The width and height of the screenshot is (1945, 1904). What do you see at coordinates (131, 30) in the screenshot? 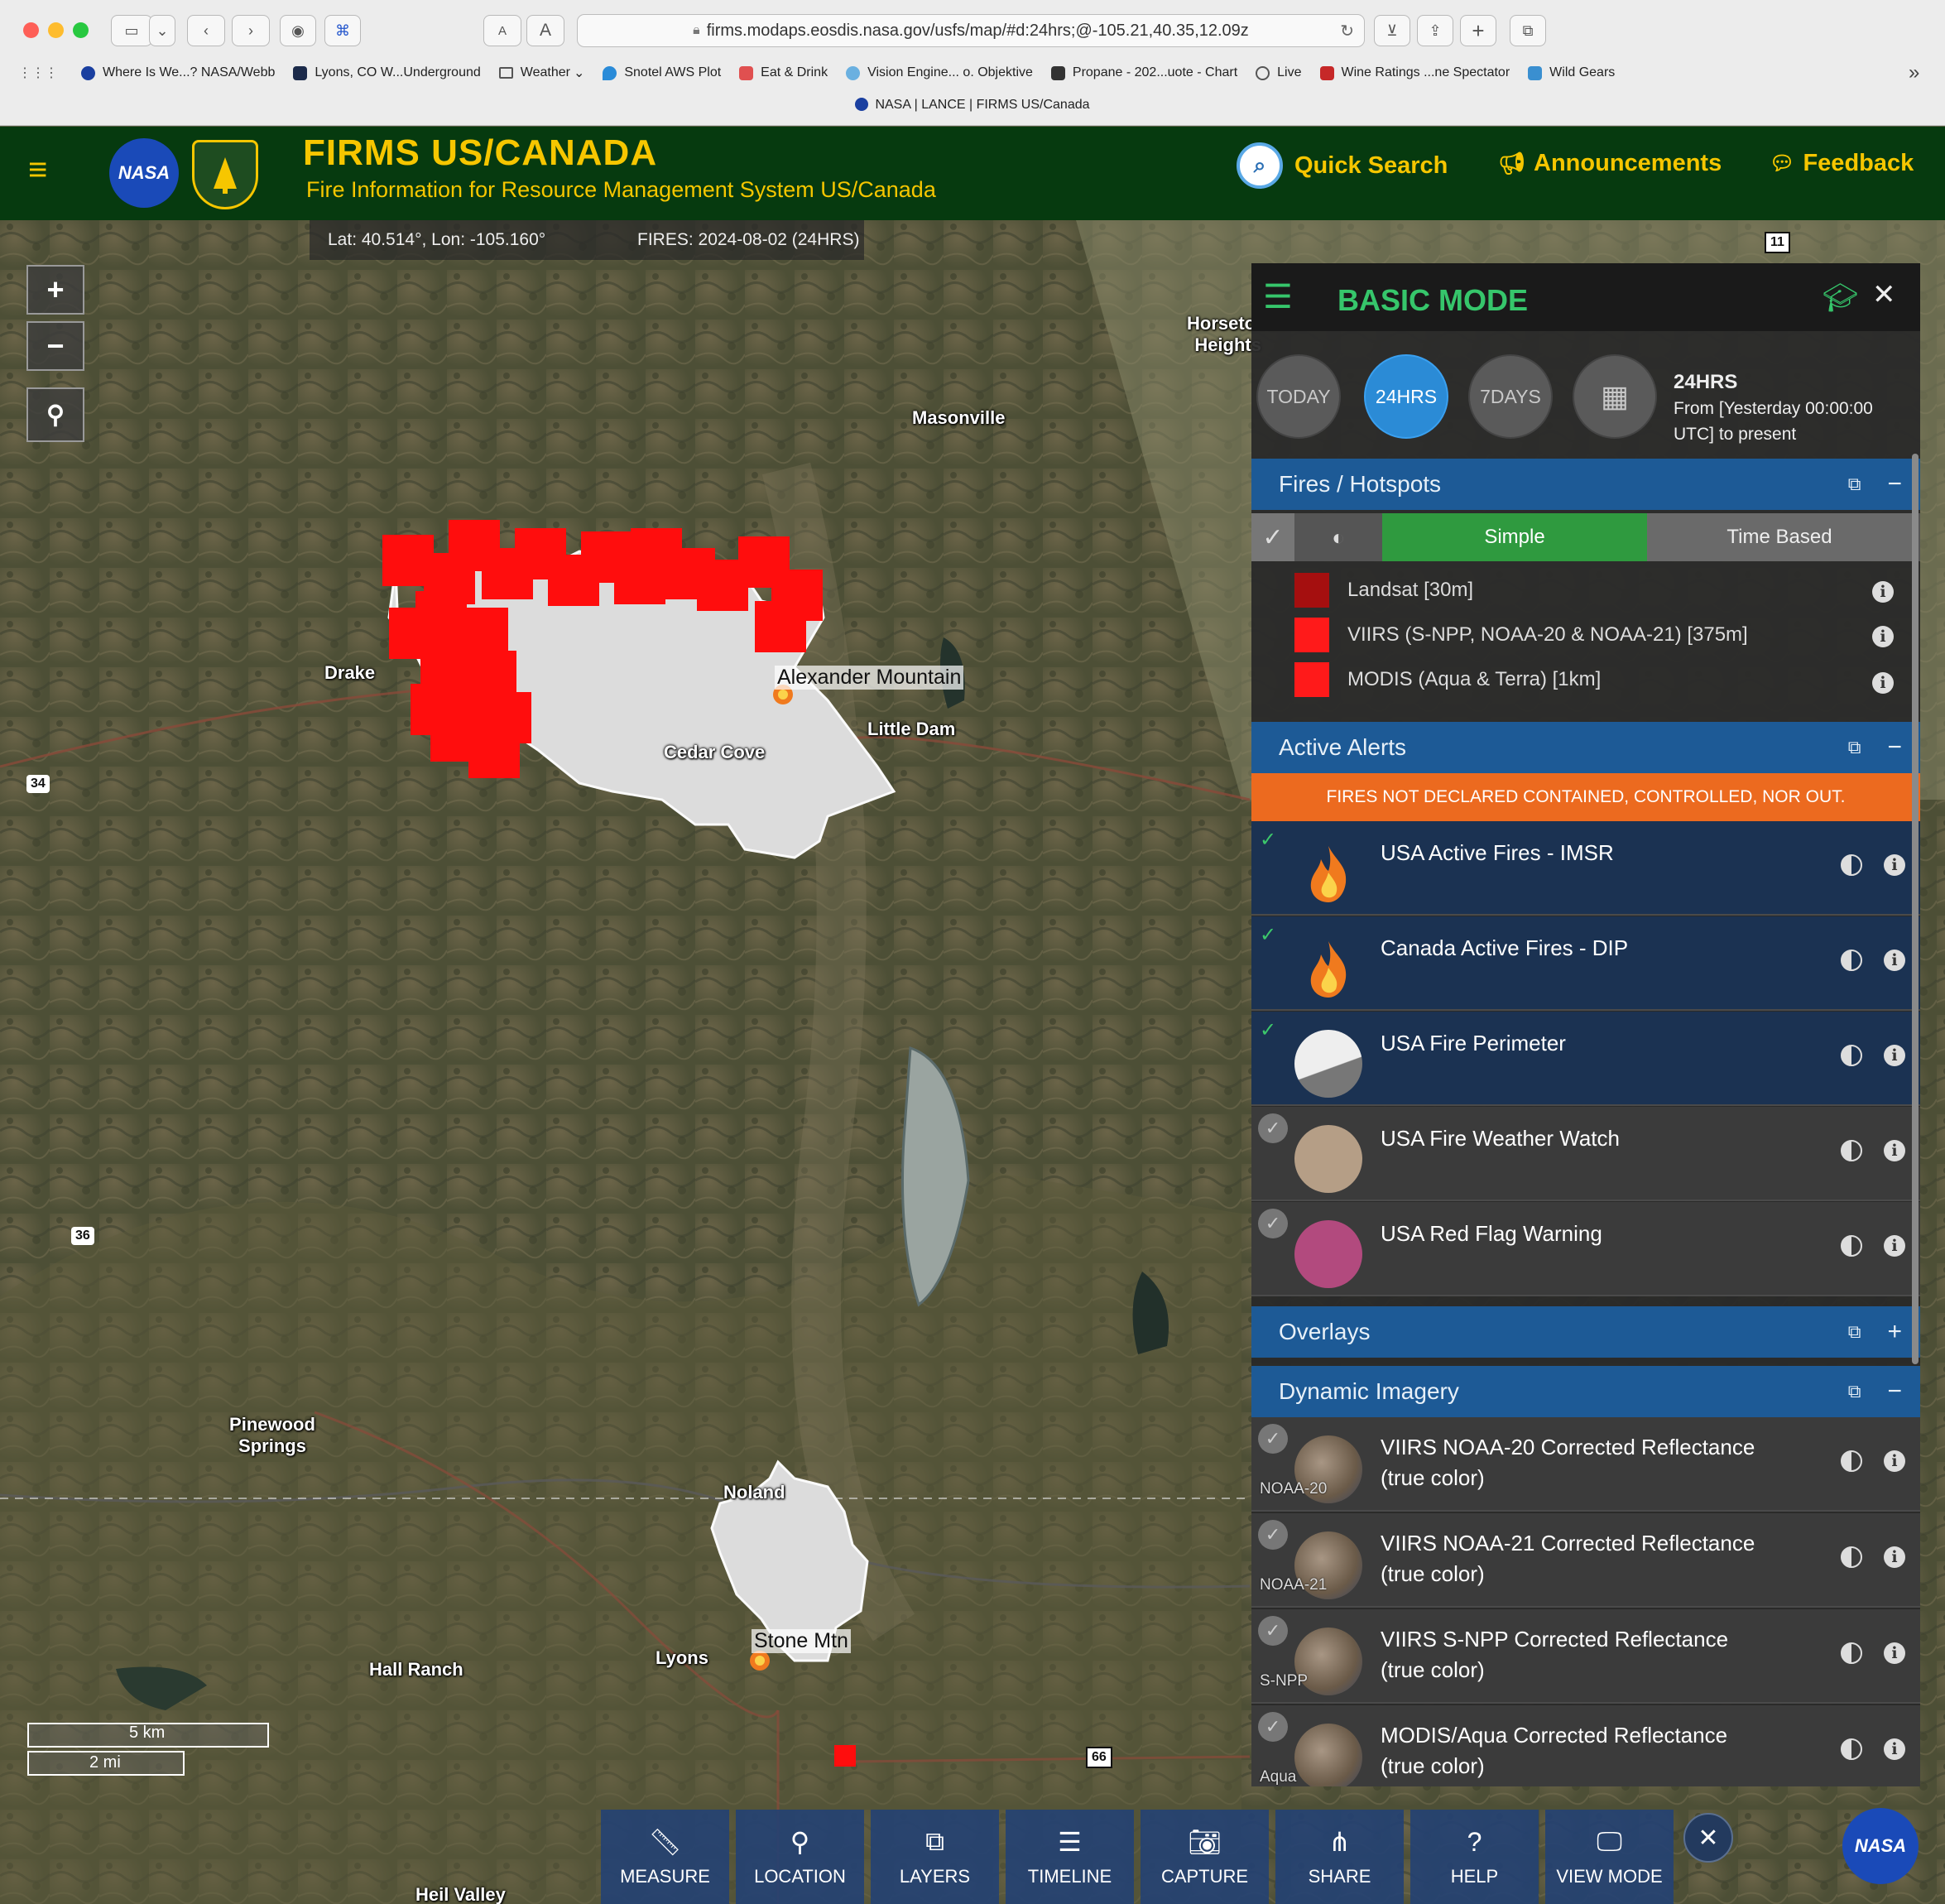
I see `sidebar-toggle-button: ▭` at bounding box center [131, 30].